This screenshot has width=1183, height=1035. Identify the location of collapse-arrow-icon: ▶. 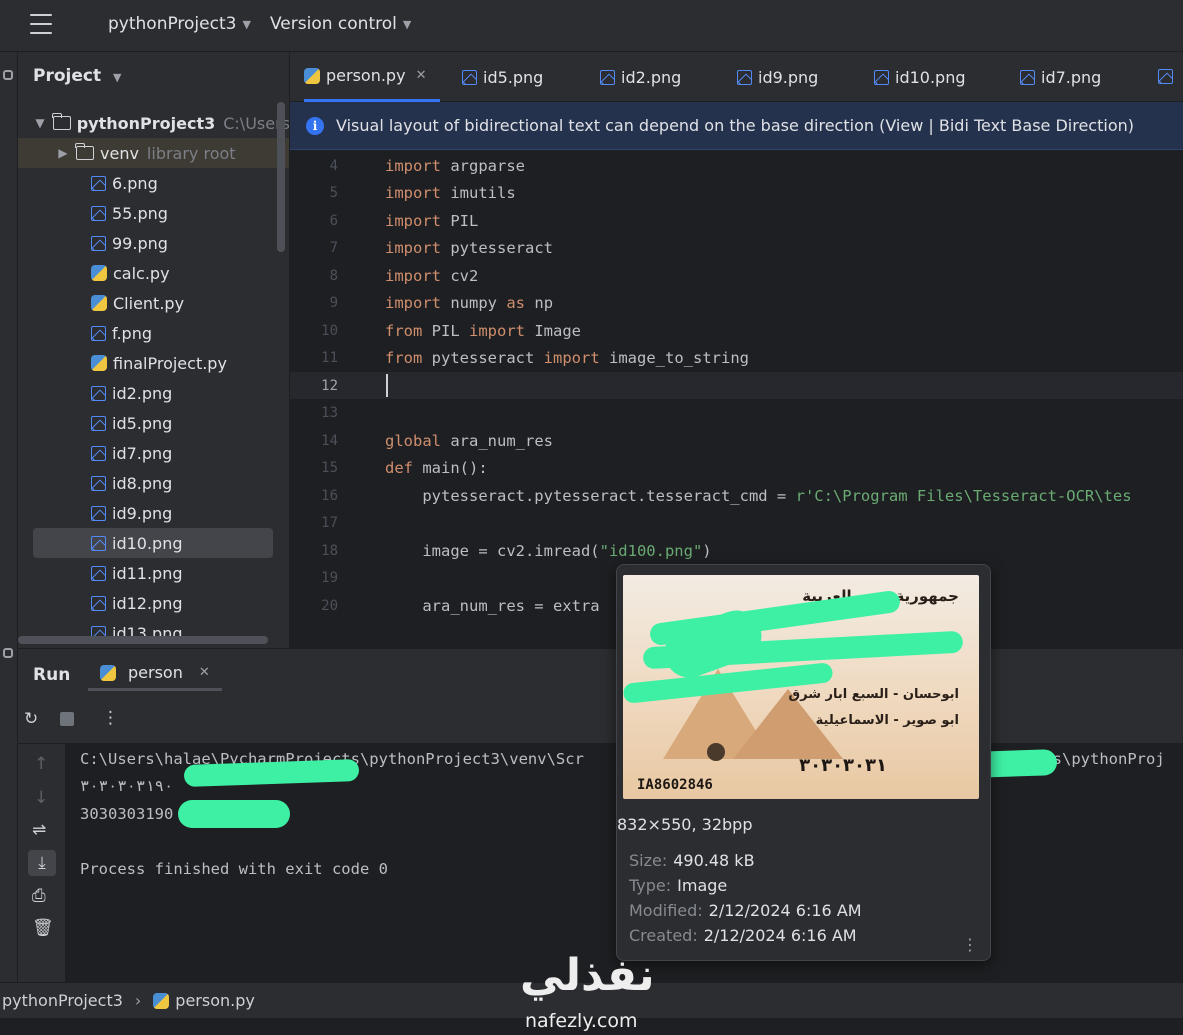
(63, 153).